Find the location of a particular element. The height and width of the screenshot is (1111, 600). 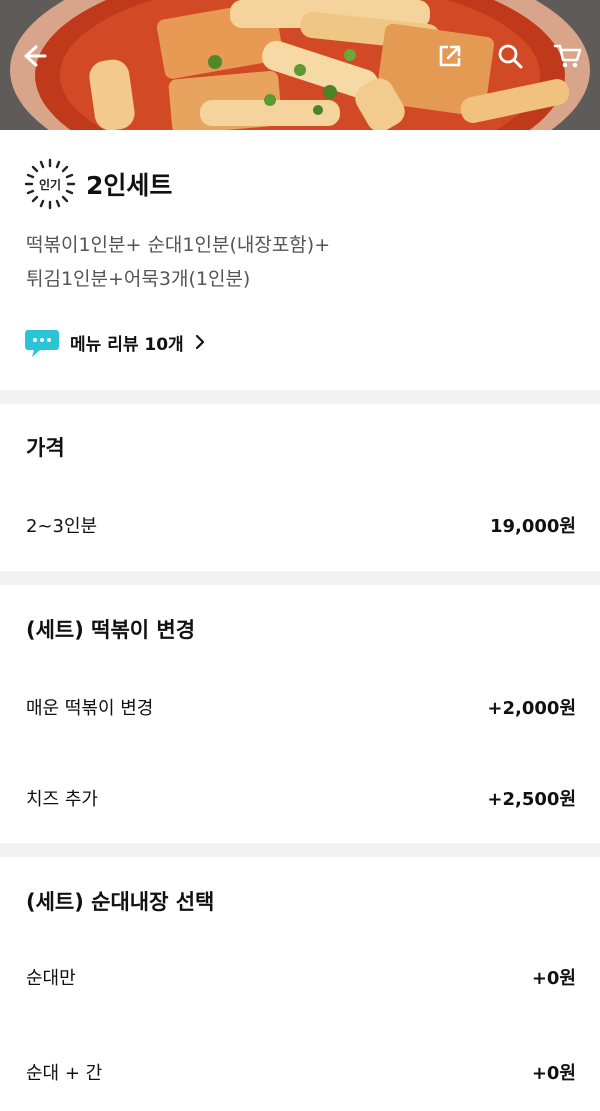

speech-bubble-icon is located at coordinates (42, 343).